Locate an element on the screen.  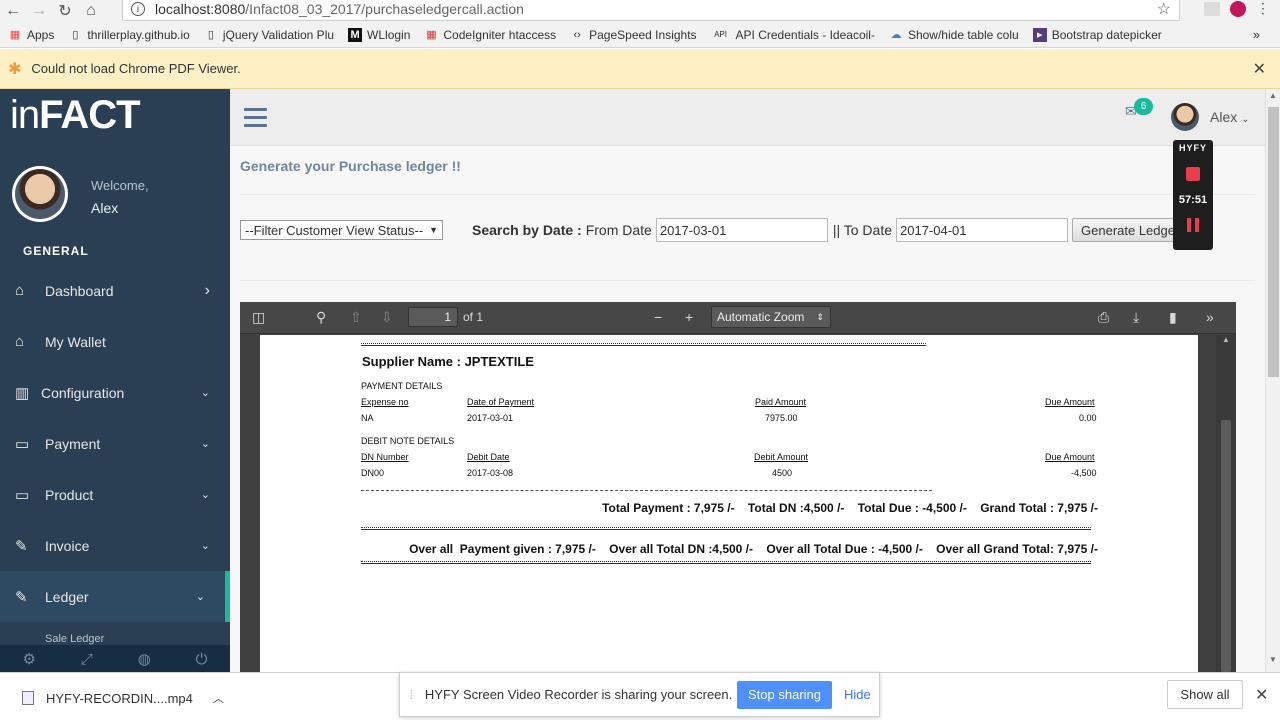
sidebar-item-product: ▭ Product ⌄ is located at coordinates (115, 494).